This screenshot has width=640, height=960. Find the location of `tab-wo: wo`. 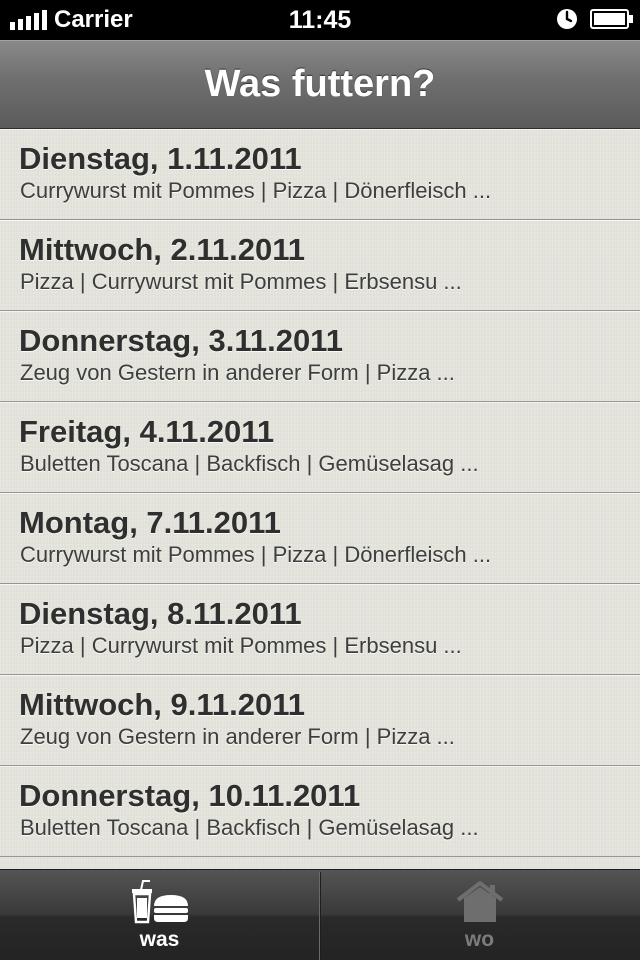

tab-wo: wo is located at coordinates (479, 915).